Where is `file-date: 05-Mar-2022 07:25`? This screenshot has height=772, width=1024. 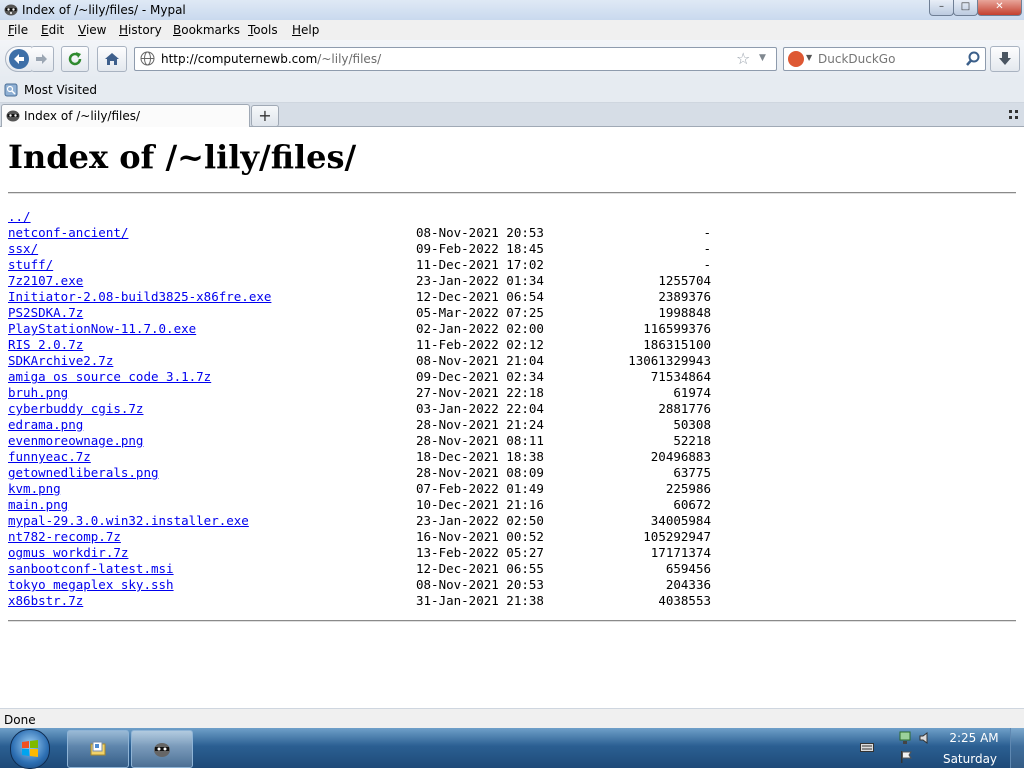
file-date: 05-Mar-2022 07:25 is located at coordinates (480, 312).